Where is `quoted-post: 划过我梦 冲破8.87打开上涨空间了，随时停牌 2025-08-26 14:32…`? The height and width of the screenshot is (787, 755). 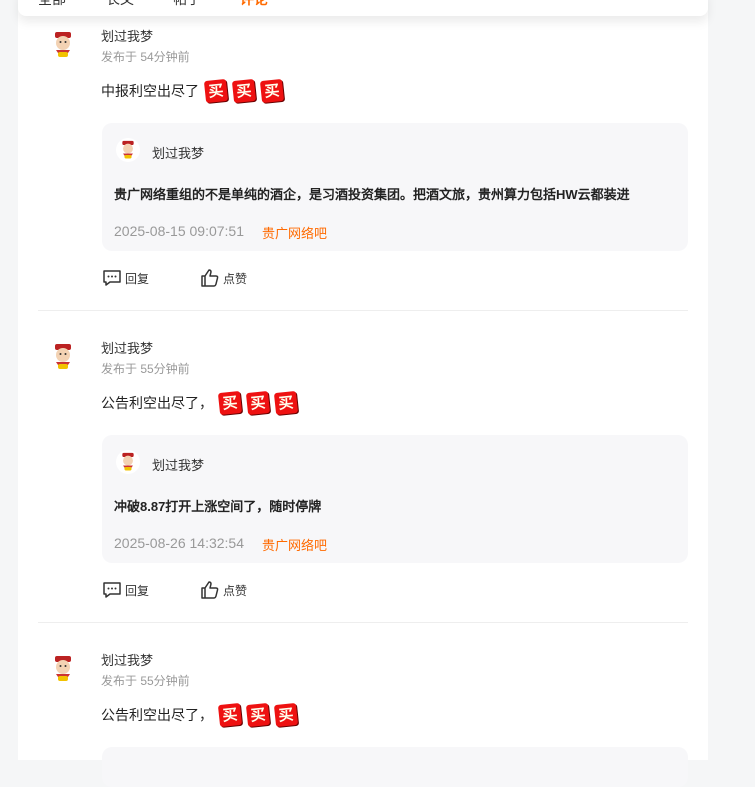 quoted-post: 划过我梦 冲破8.87打开上涨空间了，随时停牌 2025-08-26 14:32… is located at coordinates (395, 499).